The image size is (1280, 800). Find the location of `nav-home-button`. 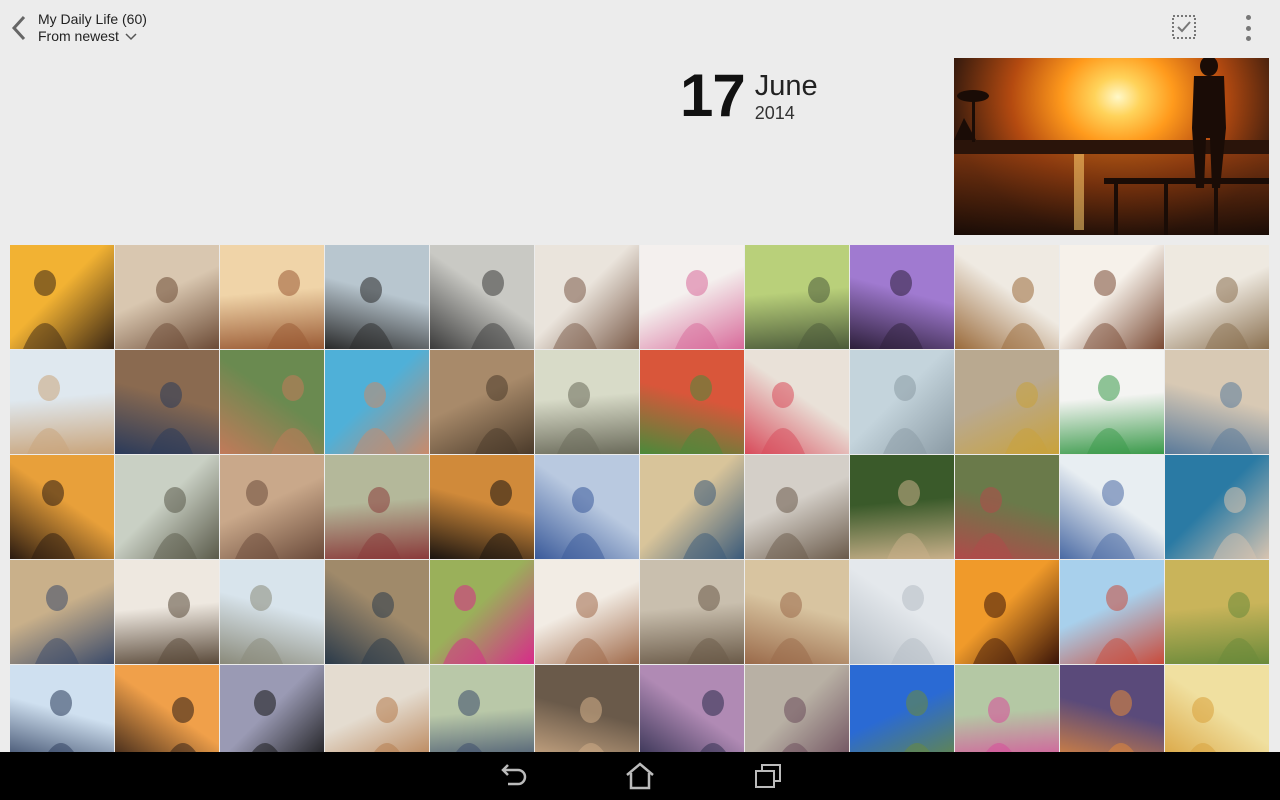

nav-home-button is located at coordinates (640, 776).